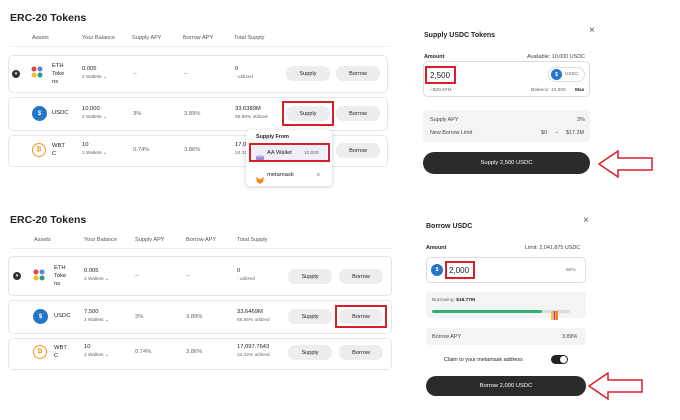 The width and height of the screenshot is (680, 420). Describe the element at coordinates (48, 18) in the screenshot. I see `top-section-title: ERC-20 Tokens` at that location.